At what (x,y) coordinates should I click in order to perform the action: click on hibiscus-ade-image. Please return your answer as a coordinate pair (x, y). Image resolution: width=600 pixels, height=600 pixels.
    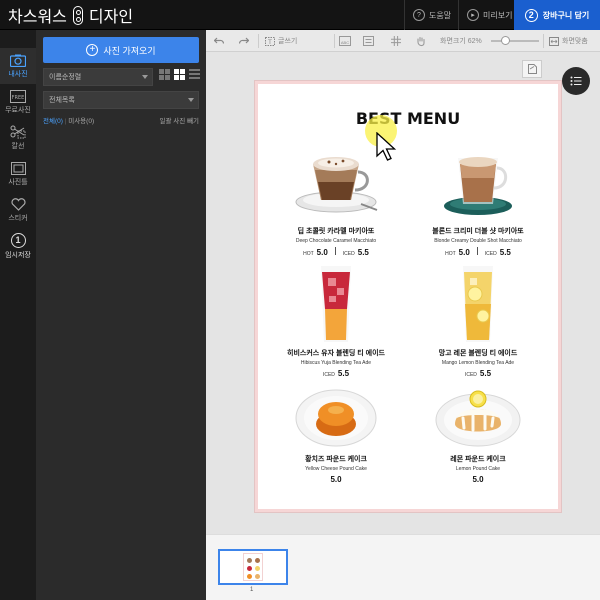
    Looking at the image, I should click on (336, 304).